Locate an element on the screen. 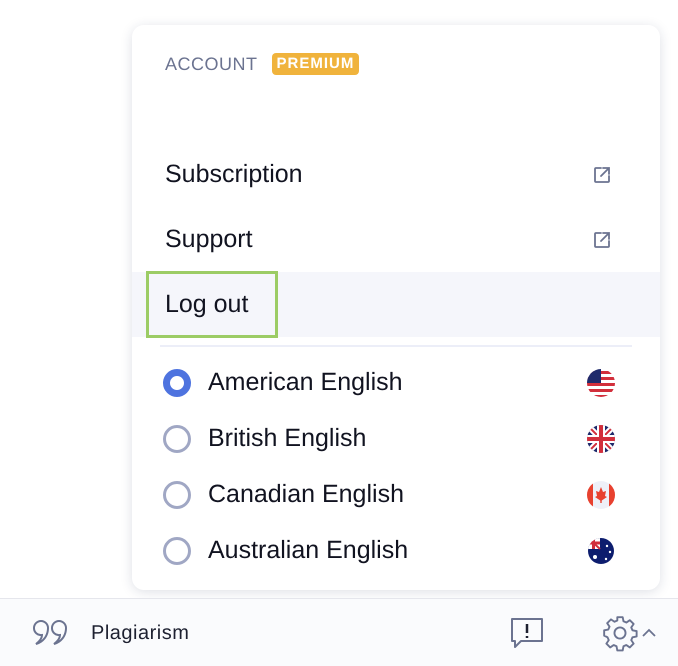 This screenshot has height=666, width=678. menu-item: Log out is located at coordinates (212, 304).